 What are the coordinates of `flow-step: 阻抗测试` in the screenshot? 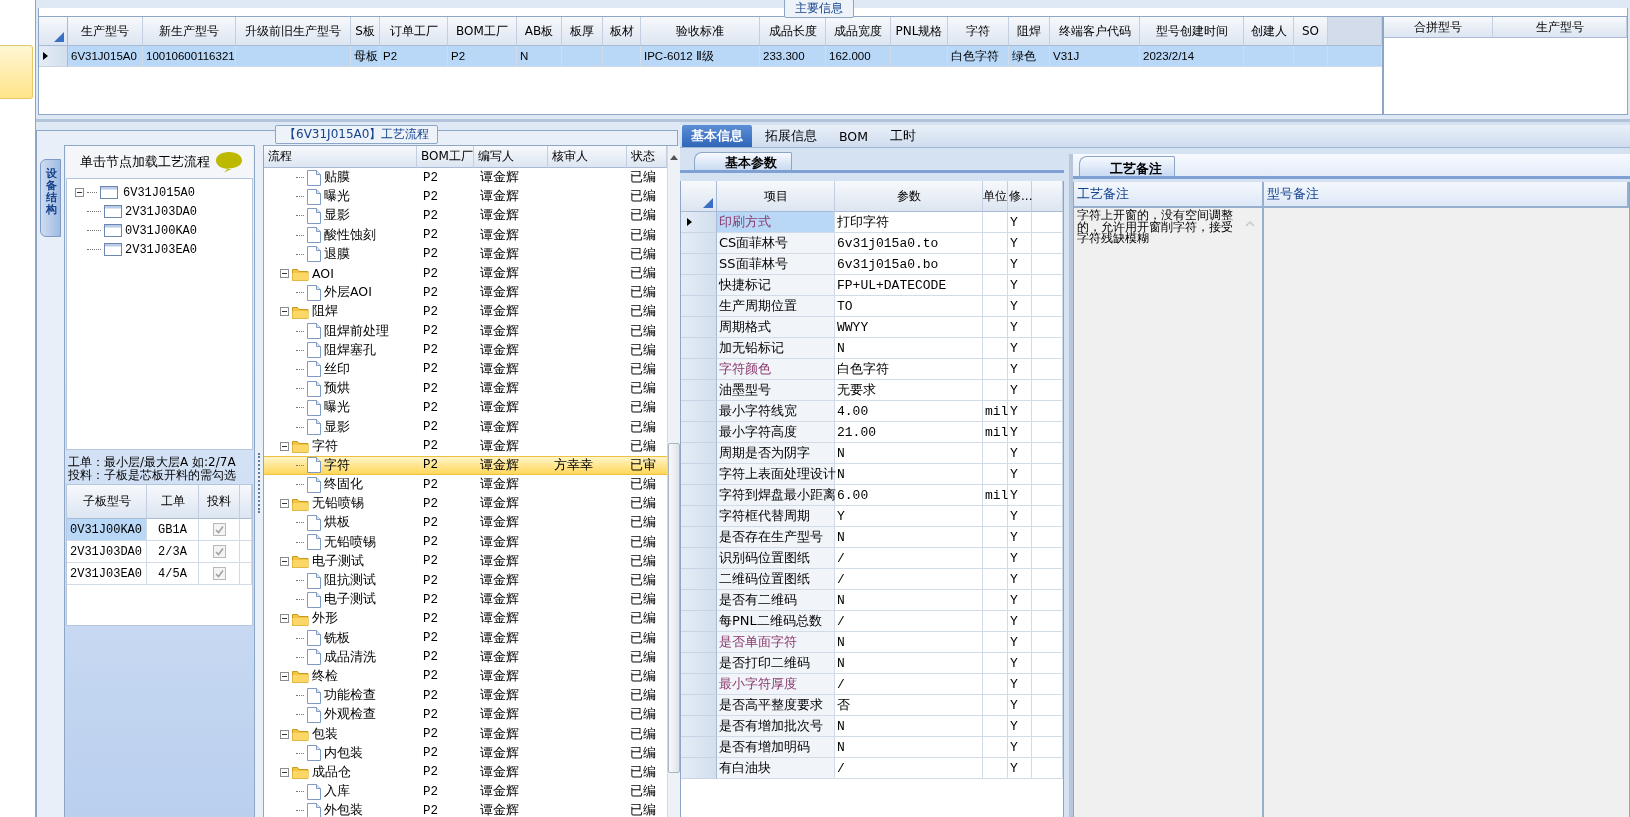 It's located at (350, 581).